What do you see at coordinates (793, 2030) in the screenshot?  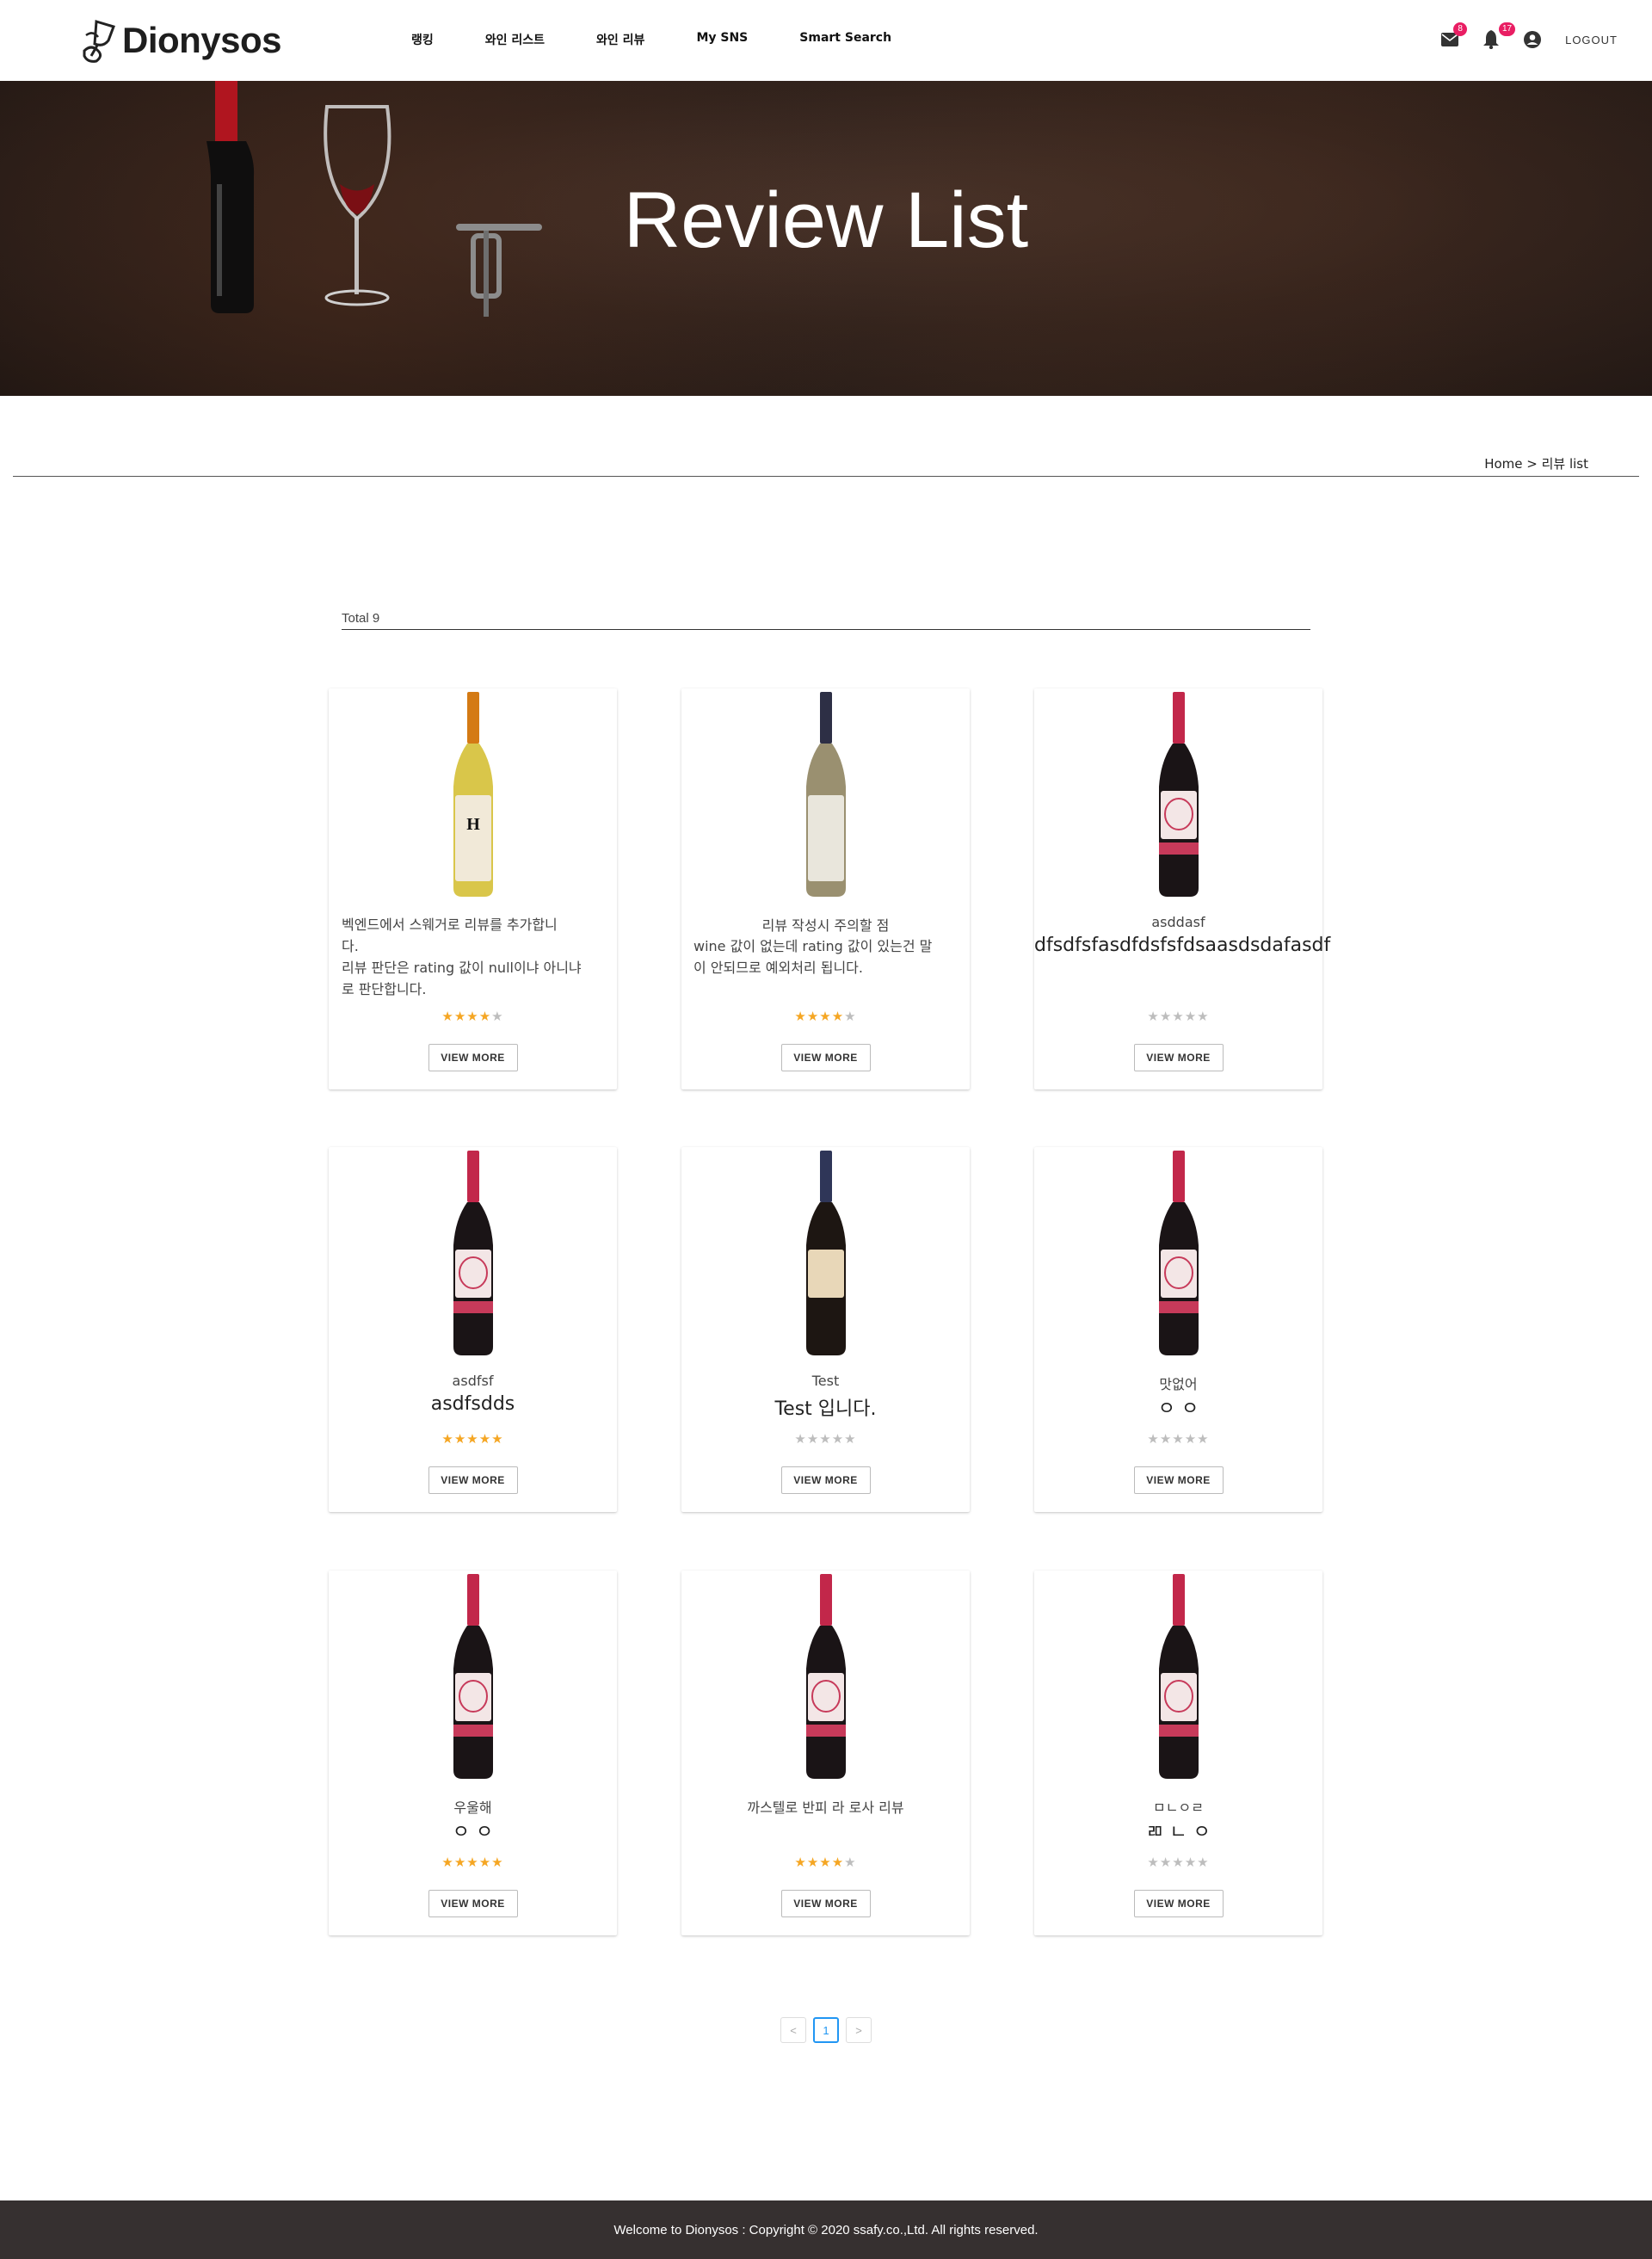 I see `prev-page-button: <` at bounding box center [793, 2030].